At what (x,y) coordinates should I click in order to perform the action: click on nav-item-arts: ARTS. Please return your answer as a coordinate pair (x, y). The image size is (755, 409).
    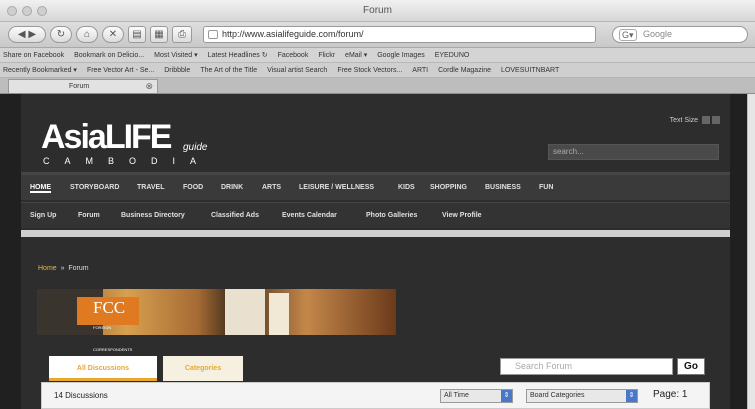
    Looking at the image, I should click on (271, 187).